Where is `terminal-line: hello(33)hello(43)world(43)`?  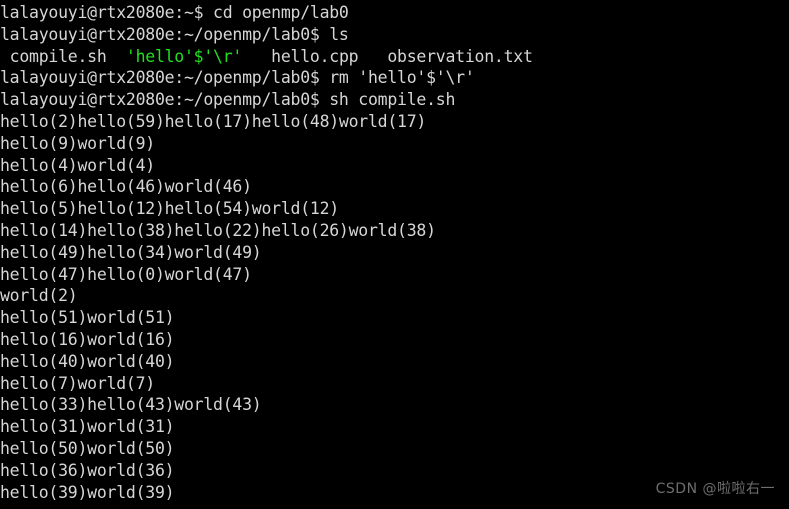
terminal-line: hello(33)hello(43)world(43) is located at coordinates (394, 405).